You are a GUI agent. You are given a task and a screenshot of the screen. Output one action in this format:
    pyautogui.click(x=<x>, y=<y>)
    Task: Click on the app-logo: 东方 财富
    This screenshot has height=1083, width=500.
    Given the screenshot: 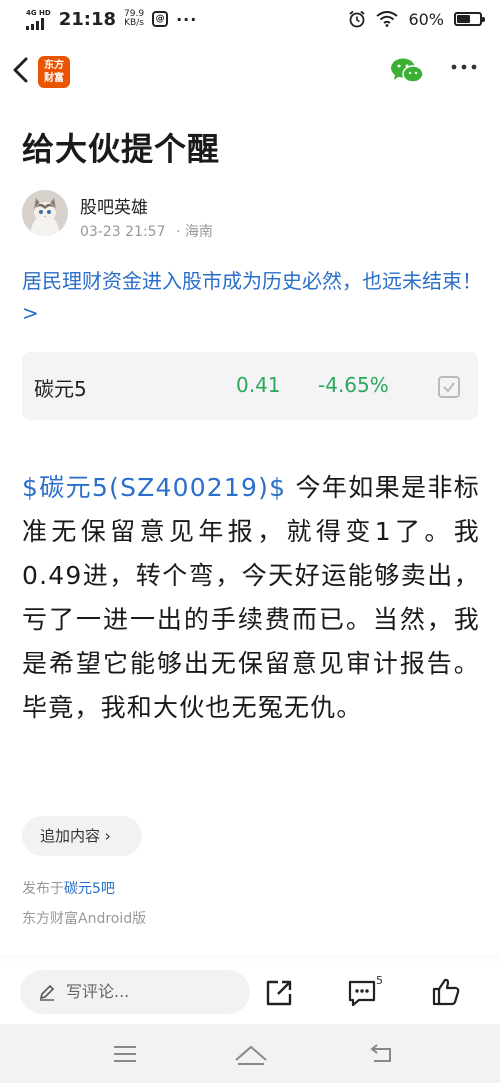 What is the action you would take?
    pyautogui.click(x=54, y=72)
    